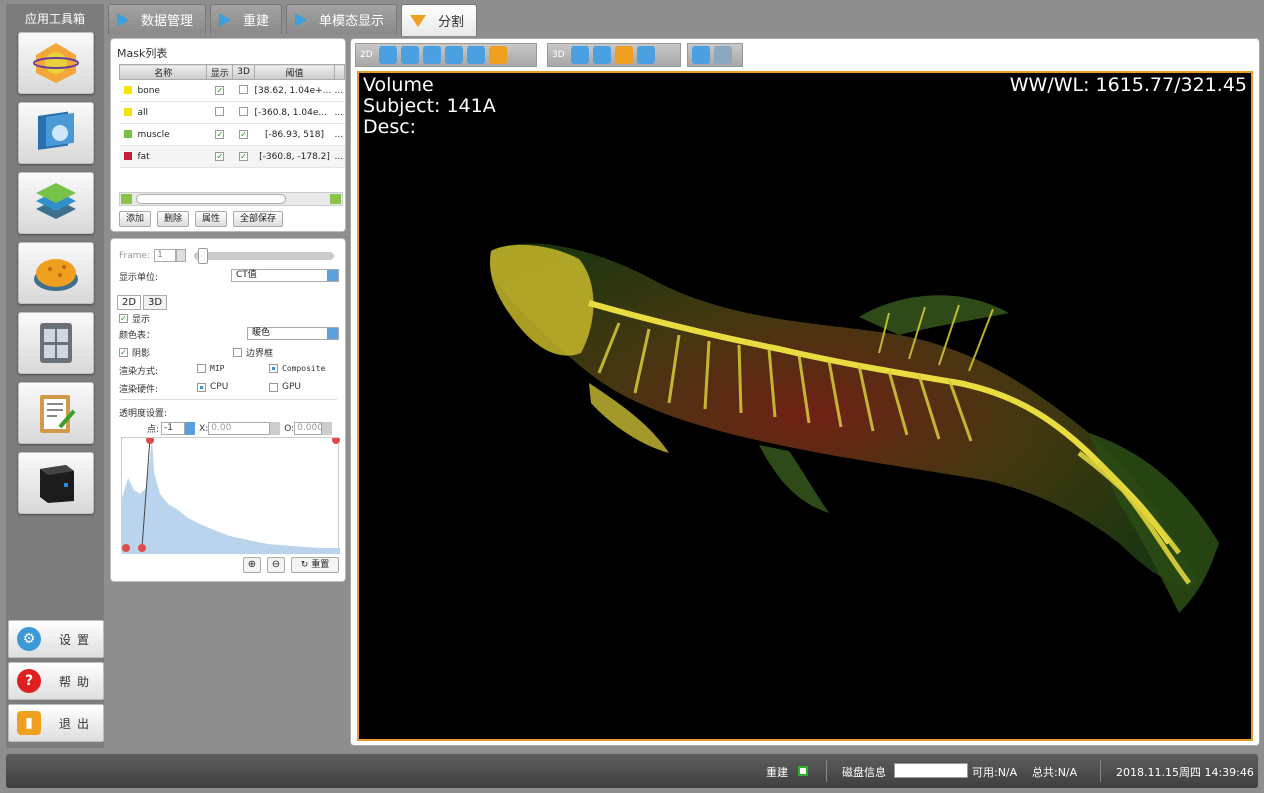 This screenshot has height=793, width=1264. What do you see at coordinates (201, 387) in the screenshot?
I see `cpu-radio` at bounding box center [201, 387].